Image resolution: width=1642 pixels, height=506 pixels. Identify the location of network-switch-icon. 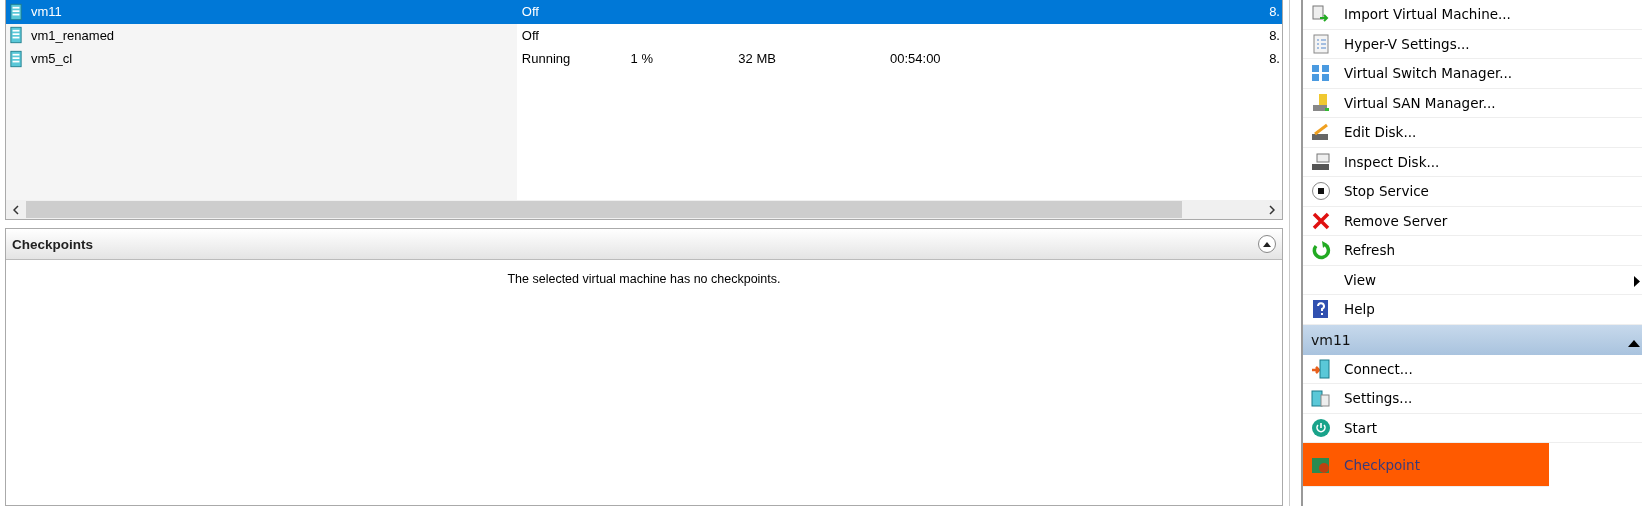
(1321, 73).